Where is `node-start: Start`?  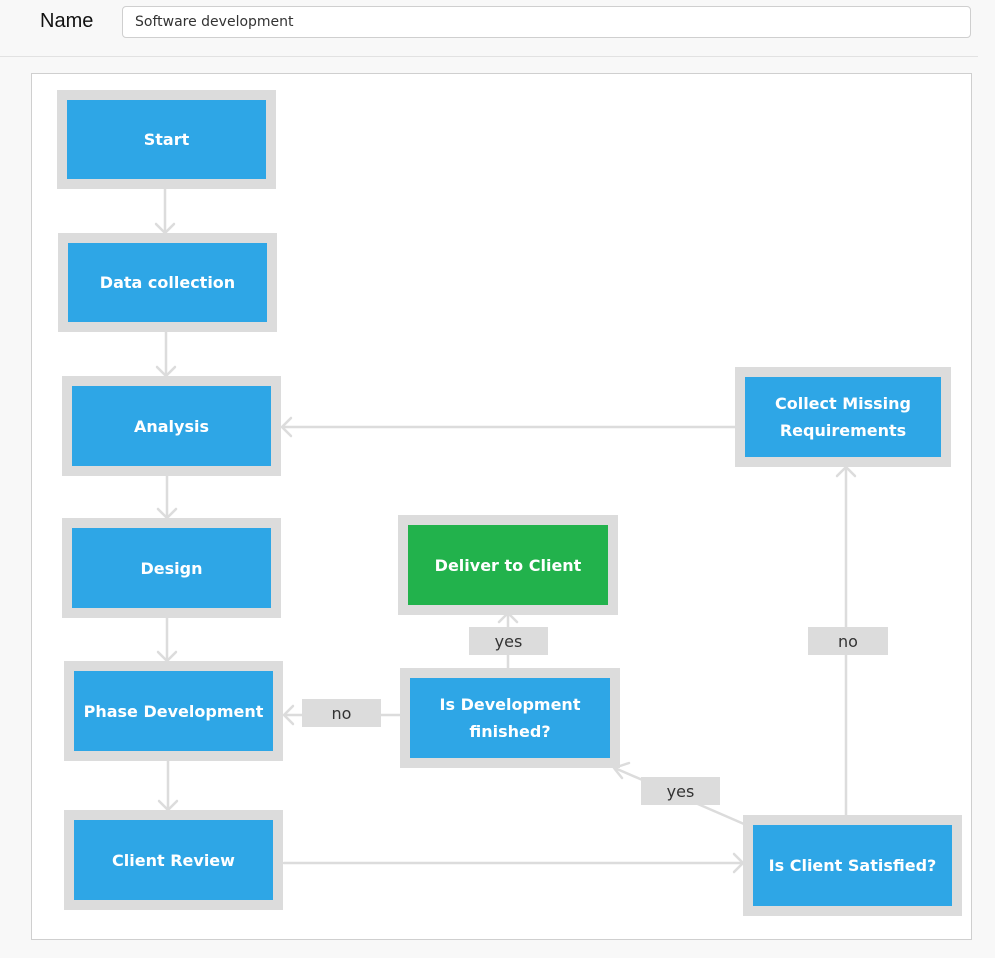 node-start: Start is located at coordinates (166, 139).